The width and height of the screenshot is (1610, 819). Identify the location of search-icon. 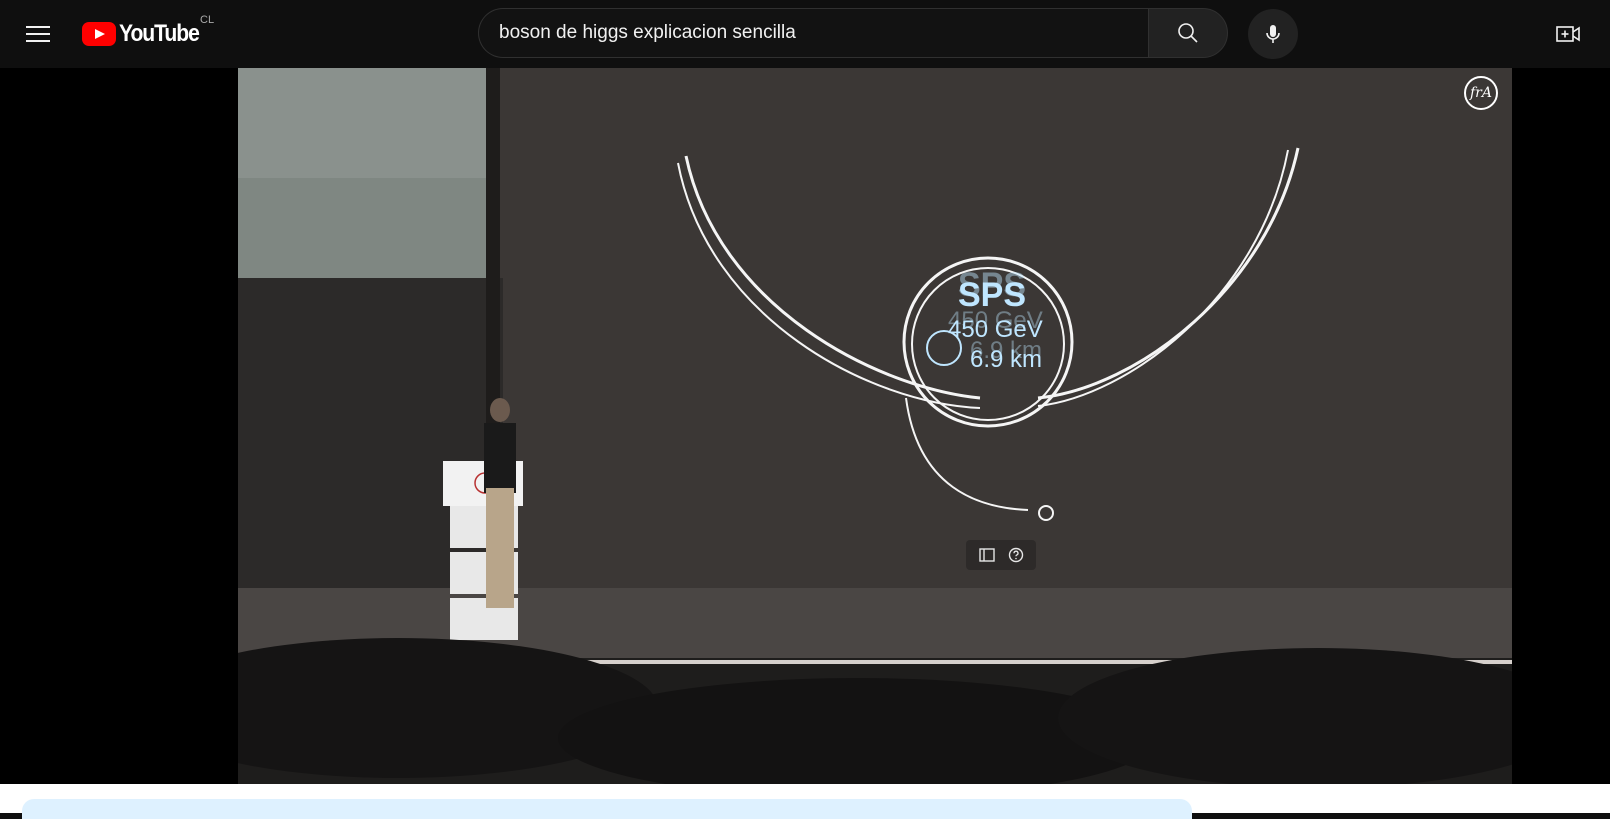
(1188, 33).